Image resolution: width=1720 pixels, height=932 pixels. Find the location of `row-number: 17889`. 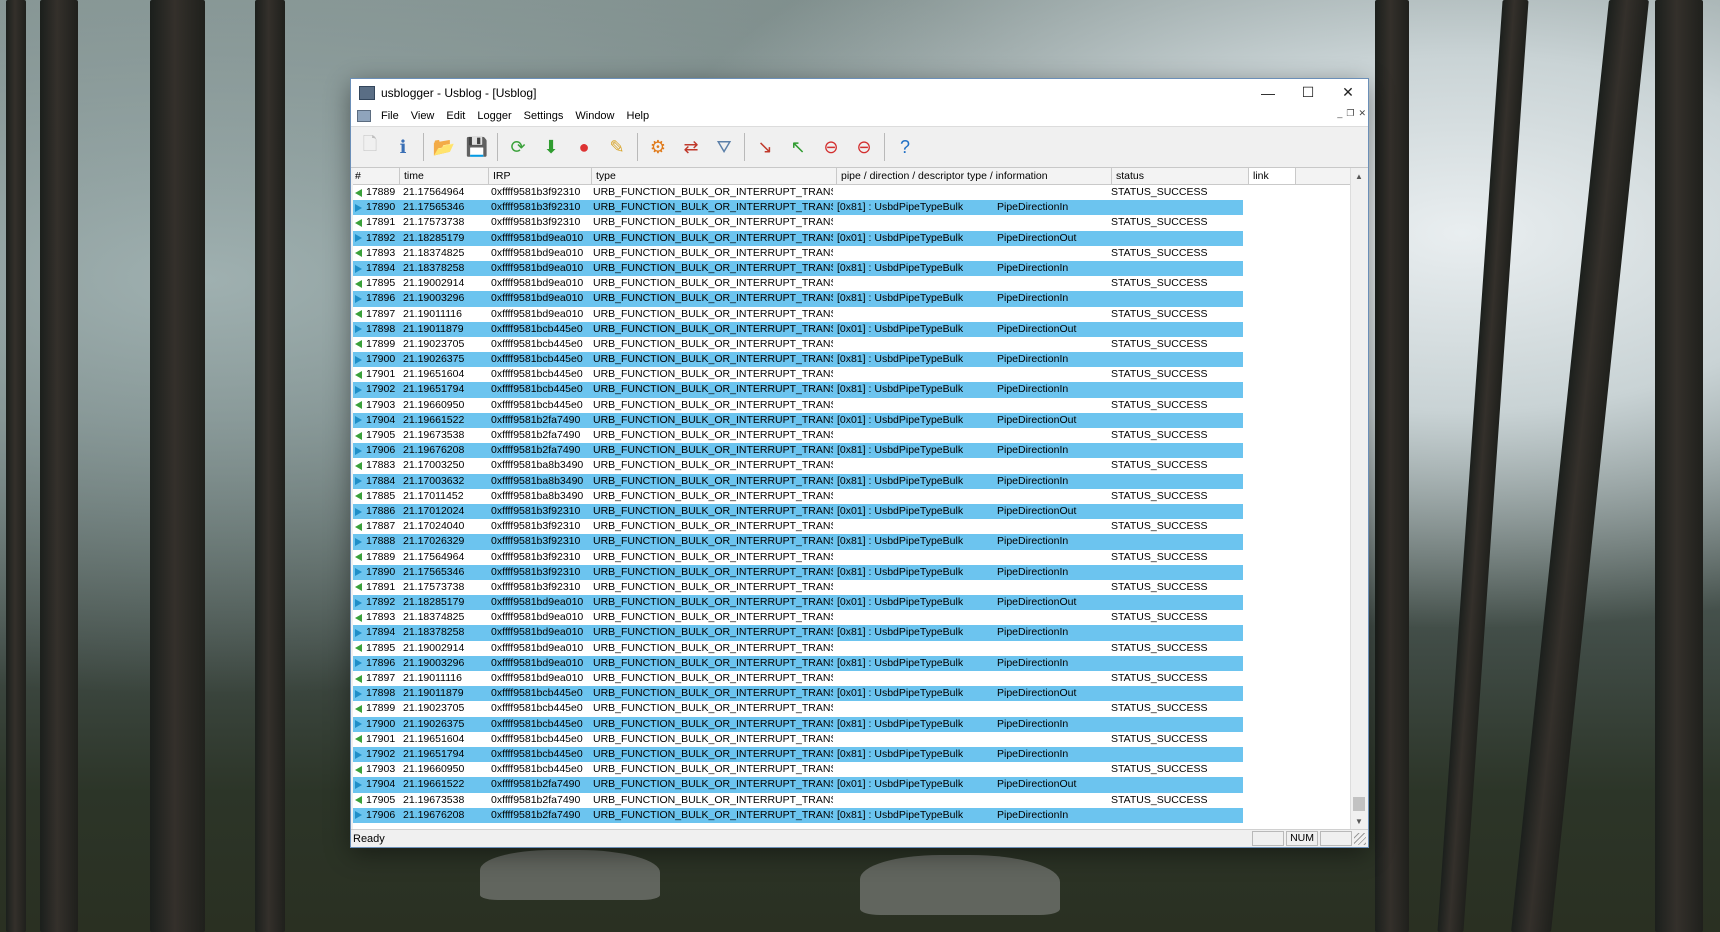

row-number: 17889 is located at coordinates (381, 192).